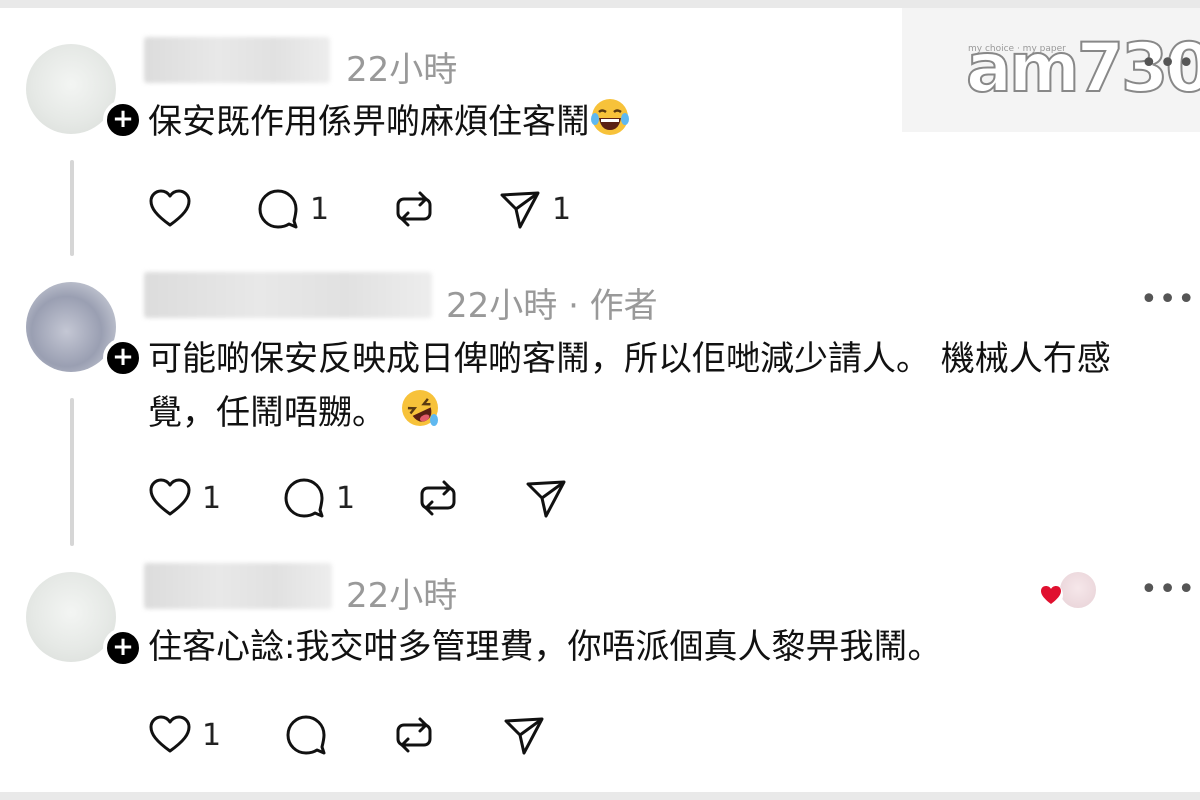  What do you see at coordinates (369, 122) in the screenshot?
I see `post-text-content: 保安既作用係畀啲麻煩住客鬧` at bounding box center [369, 122].